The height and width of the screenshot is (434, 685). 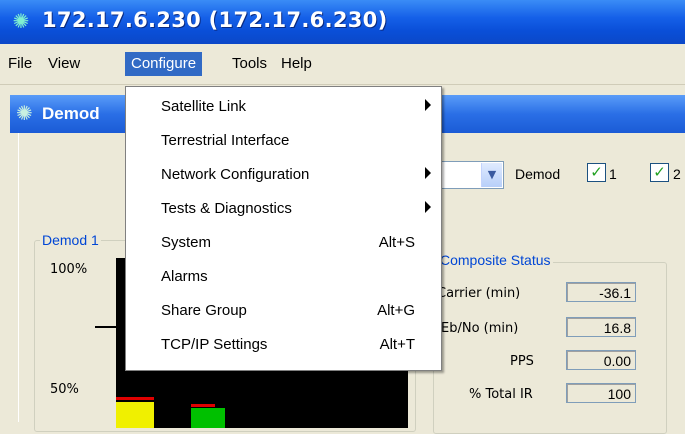 I want to click on menu-item-label: TCP/IP Settings, so click(x=214, y=344).